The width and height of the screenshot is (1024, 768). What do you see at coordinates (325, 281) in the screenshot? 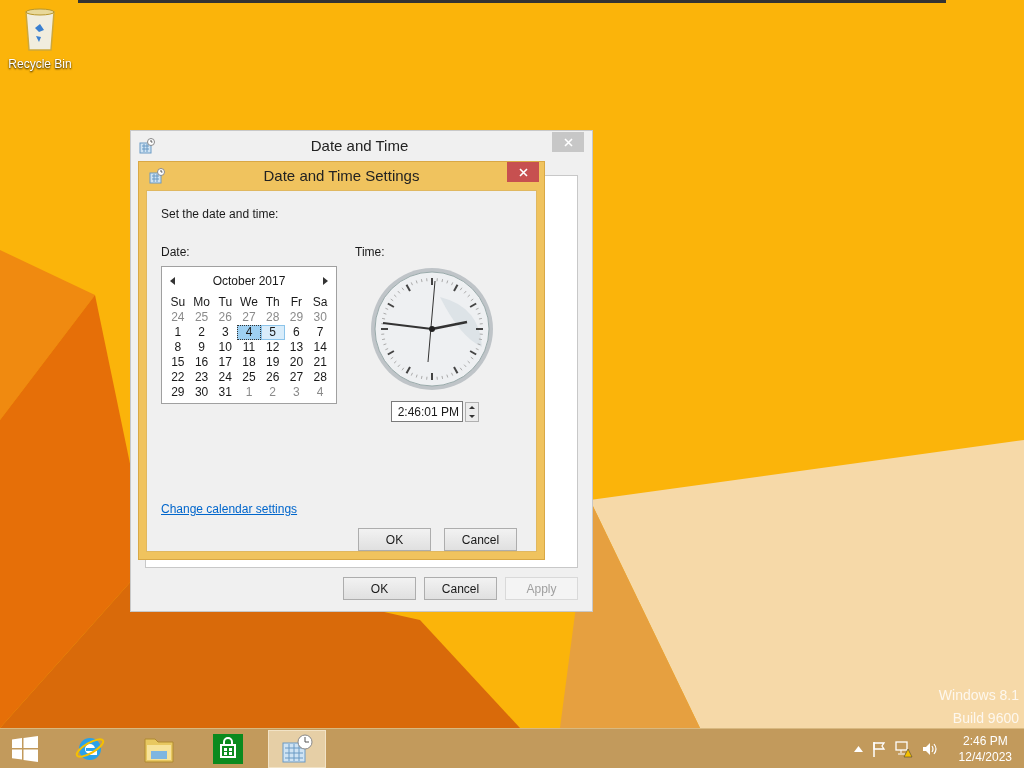
I see `next-month-arrow-icon` at bounding box center [325, 281].